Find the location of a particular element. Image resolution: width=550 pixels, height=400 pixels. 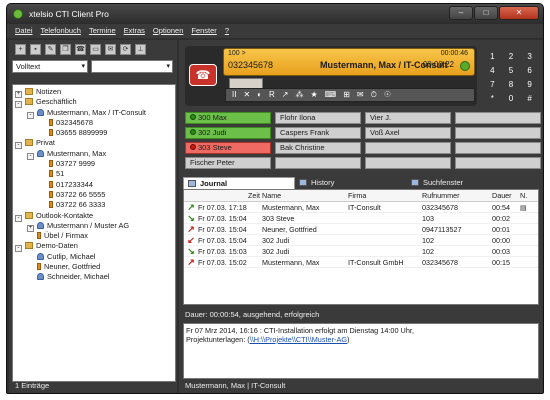

call-control-icon: ✕ is located at coordinates (246, 95).